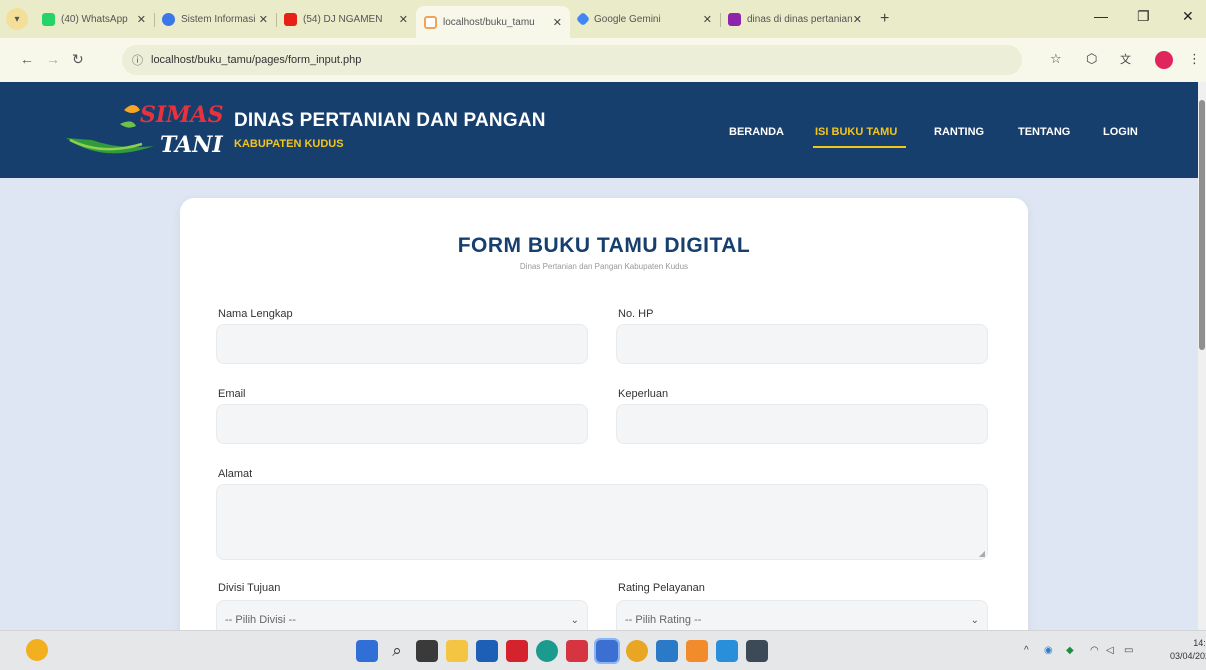 The width and height of the screenshot is (1206, 670). Describe the element at coordinates (457, 651) in the screenshot. I see `file-explorer-icon` at that location.